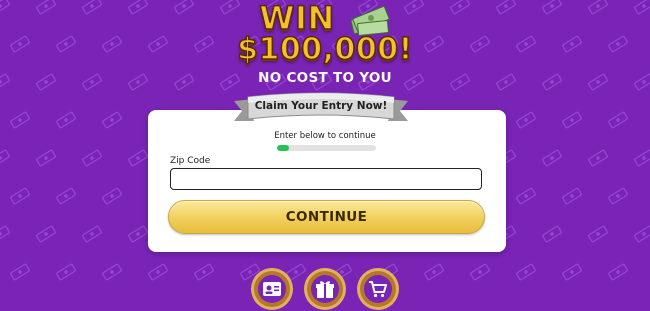 This screenshot has width=650, height=311. What do you see at coordinates (283, 148) in the screenshot?
I see `progress-fill` at bounding box center [283, 148].